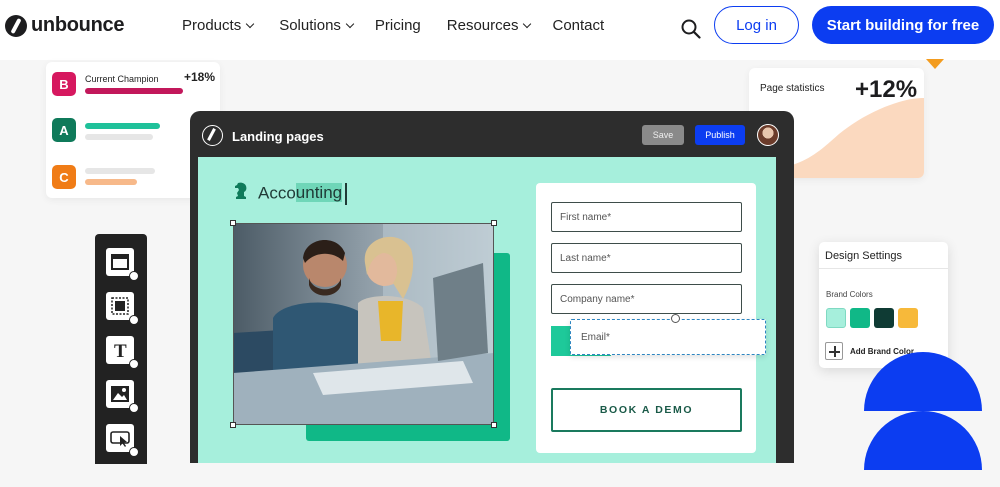 The width and height of the screenshot is (1000, 487). I want to click on section-tool-icon, so click(120, 262).